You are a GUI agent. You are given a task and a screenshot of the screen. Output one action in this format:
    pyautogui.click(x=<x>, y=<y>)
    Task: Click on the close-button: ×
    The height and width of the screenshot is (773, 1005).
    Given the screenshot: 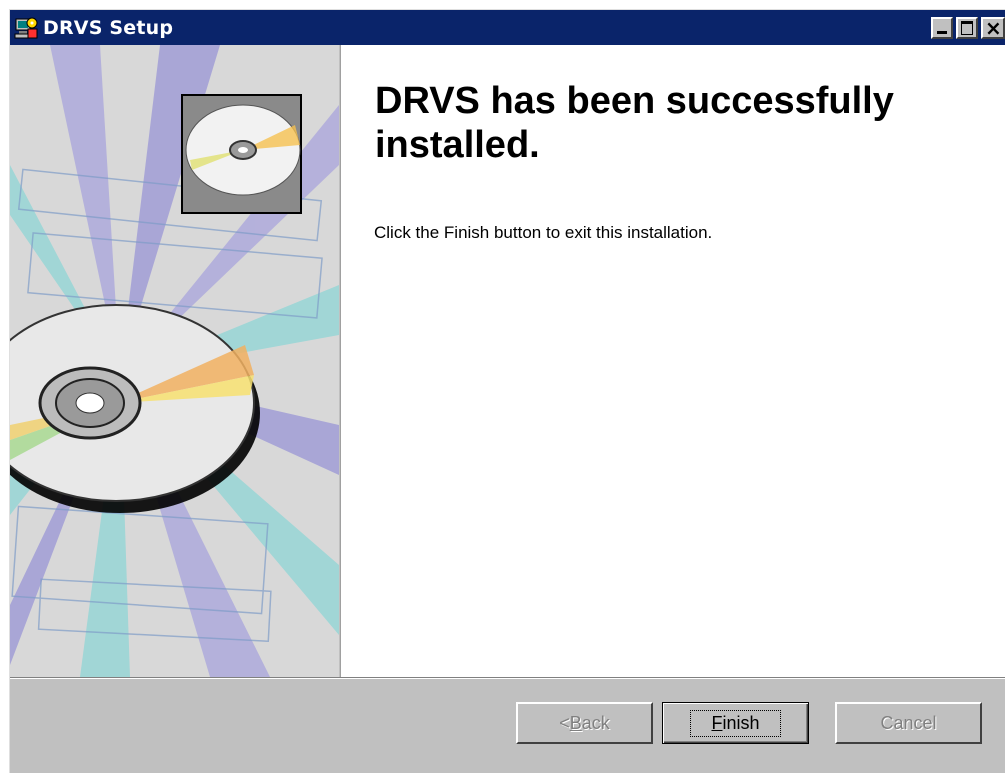 What is the action you would take?
    pyautogui.click(x=993, y=28)
    